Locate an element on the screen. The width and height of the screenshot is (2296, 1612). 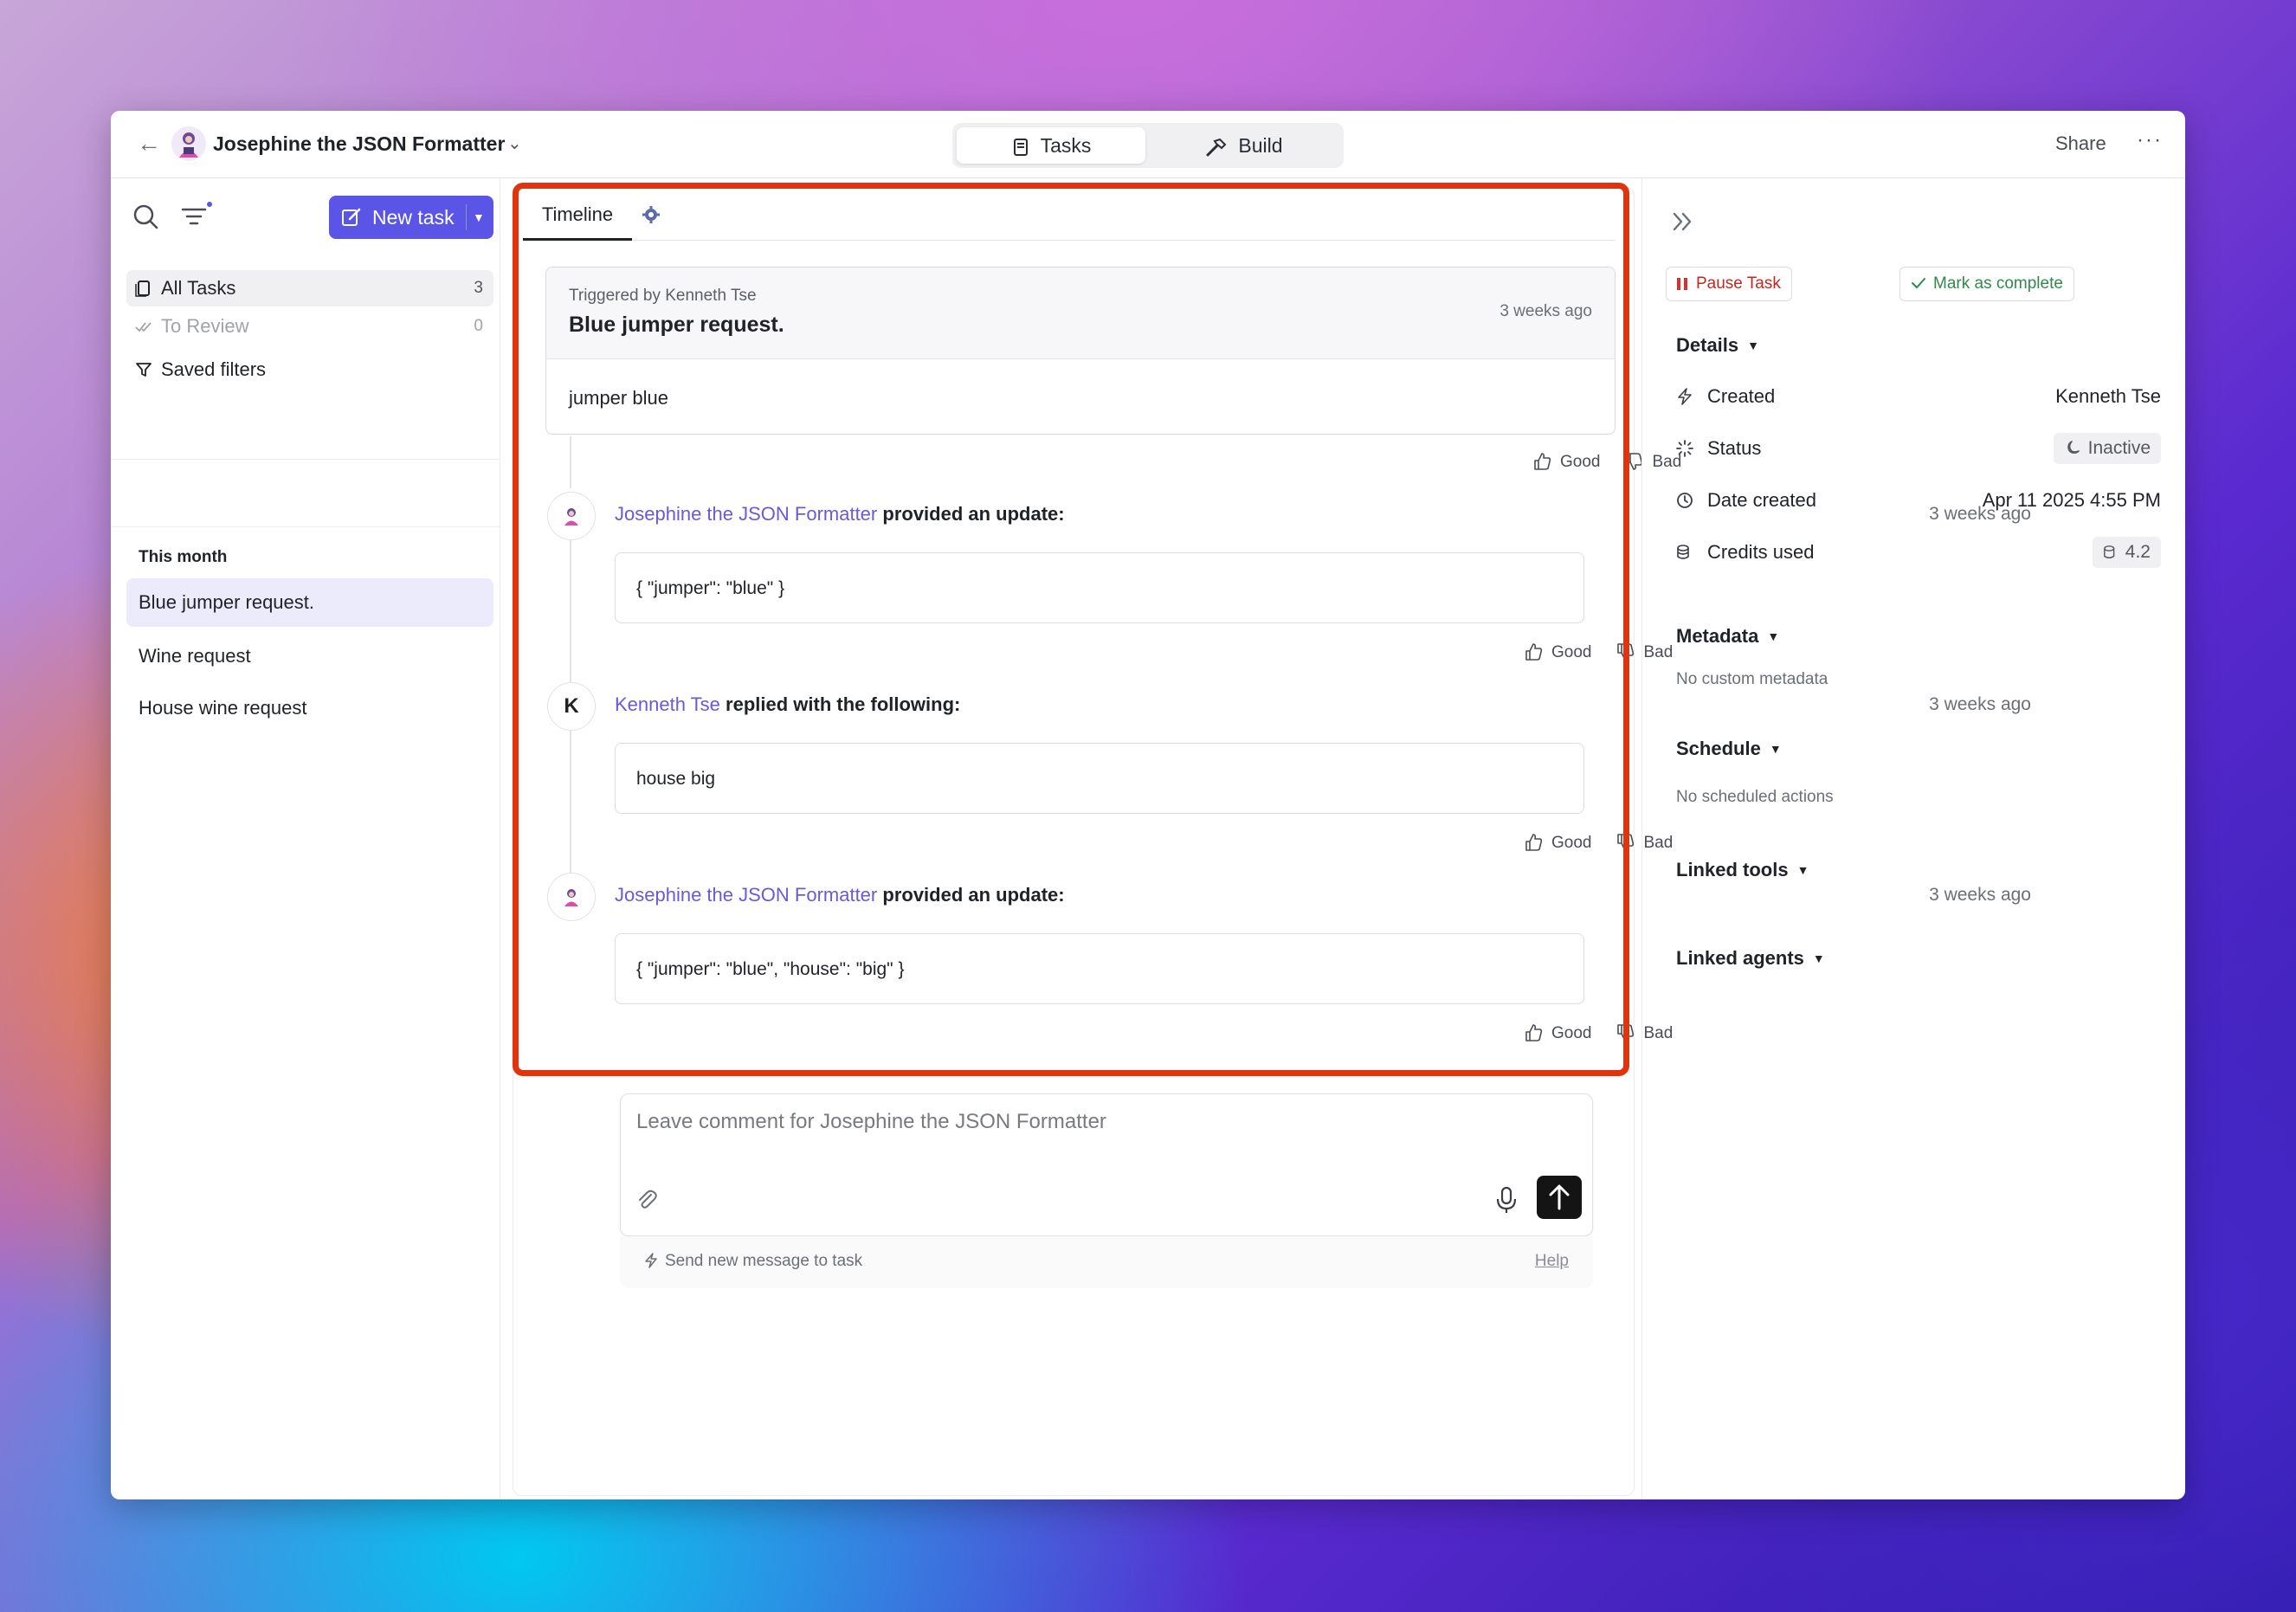
details-title: Details is located at coordinates (1707, 345).